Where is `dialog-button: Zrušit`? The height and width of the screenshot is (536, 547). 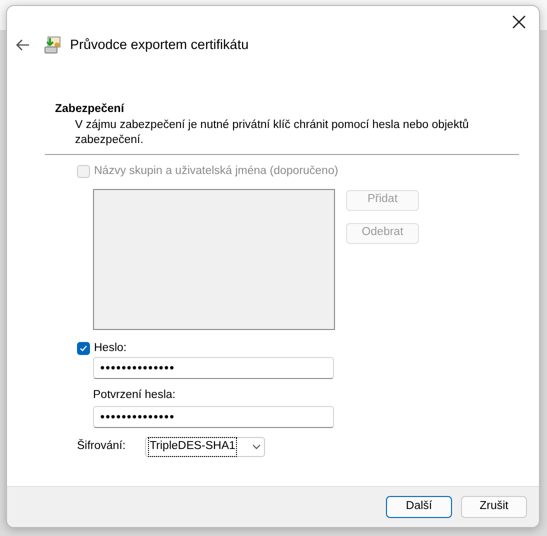 dialog-button: Zrušit is located at coordinates (494, 507).